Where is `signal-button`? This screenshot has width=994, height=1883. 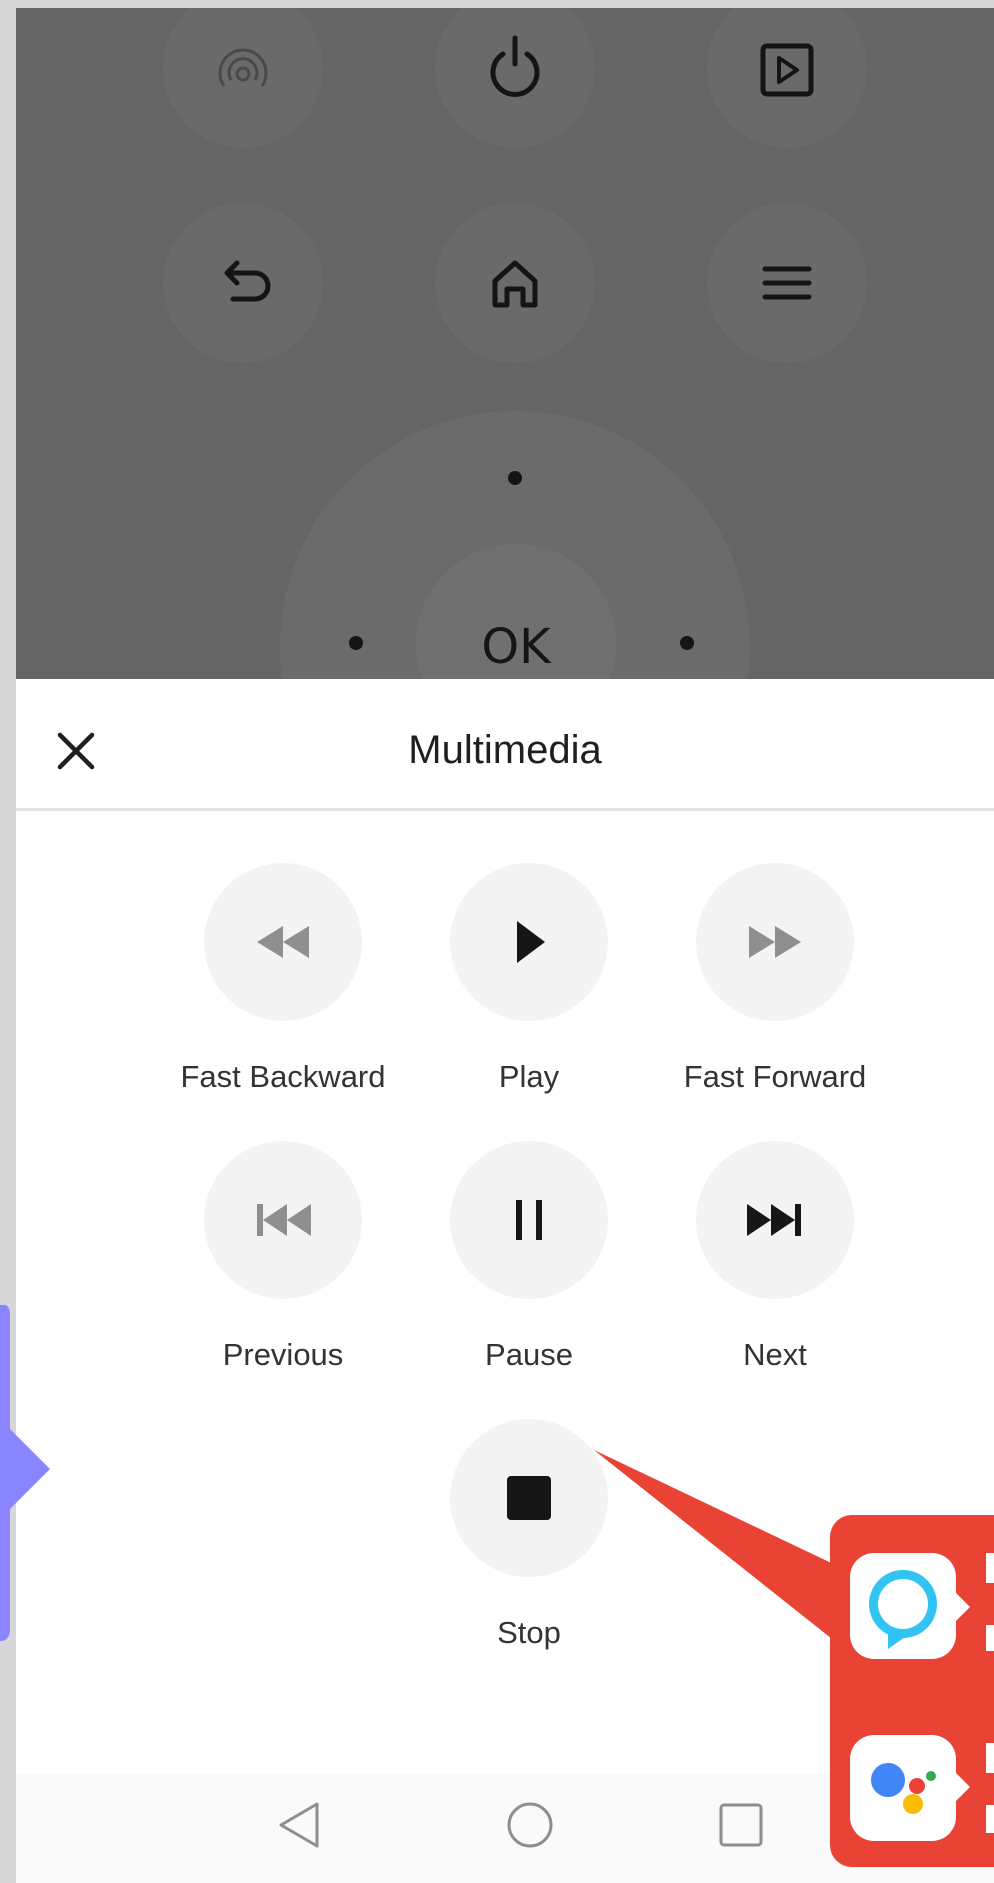
signal-button is located at coordinates (243, 78).